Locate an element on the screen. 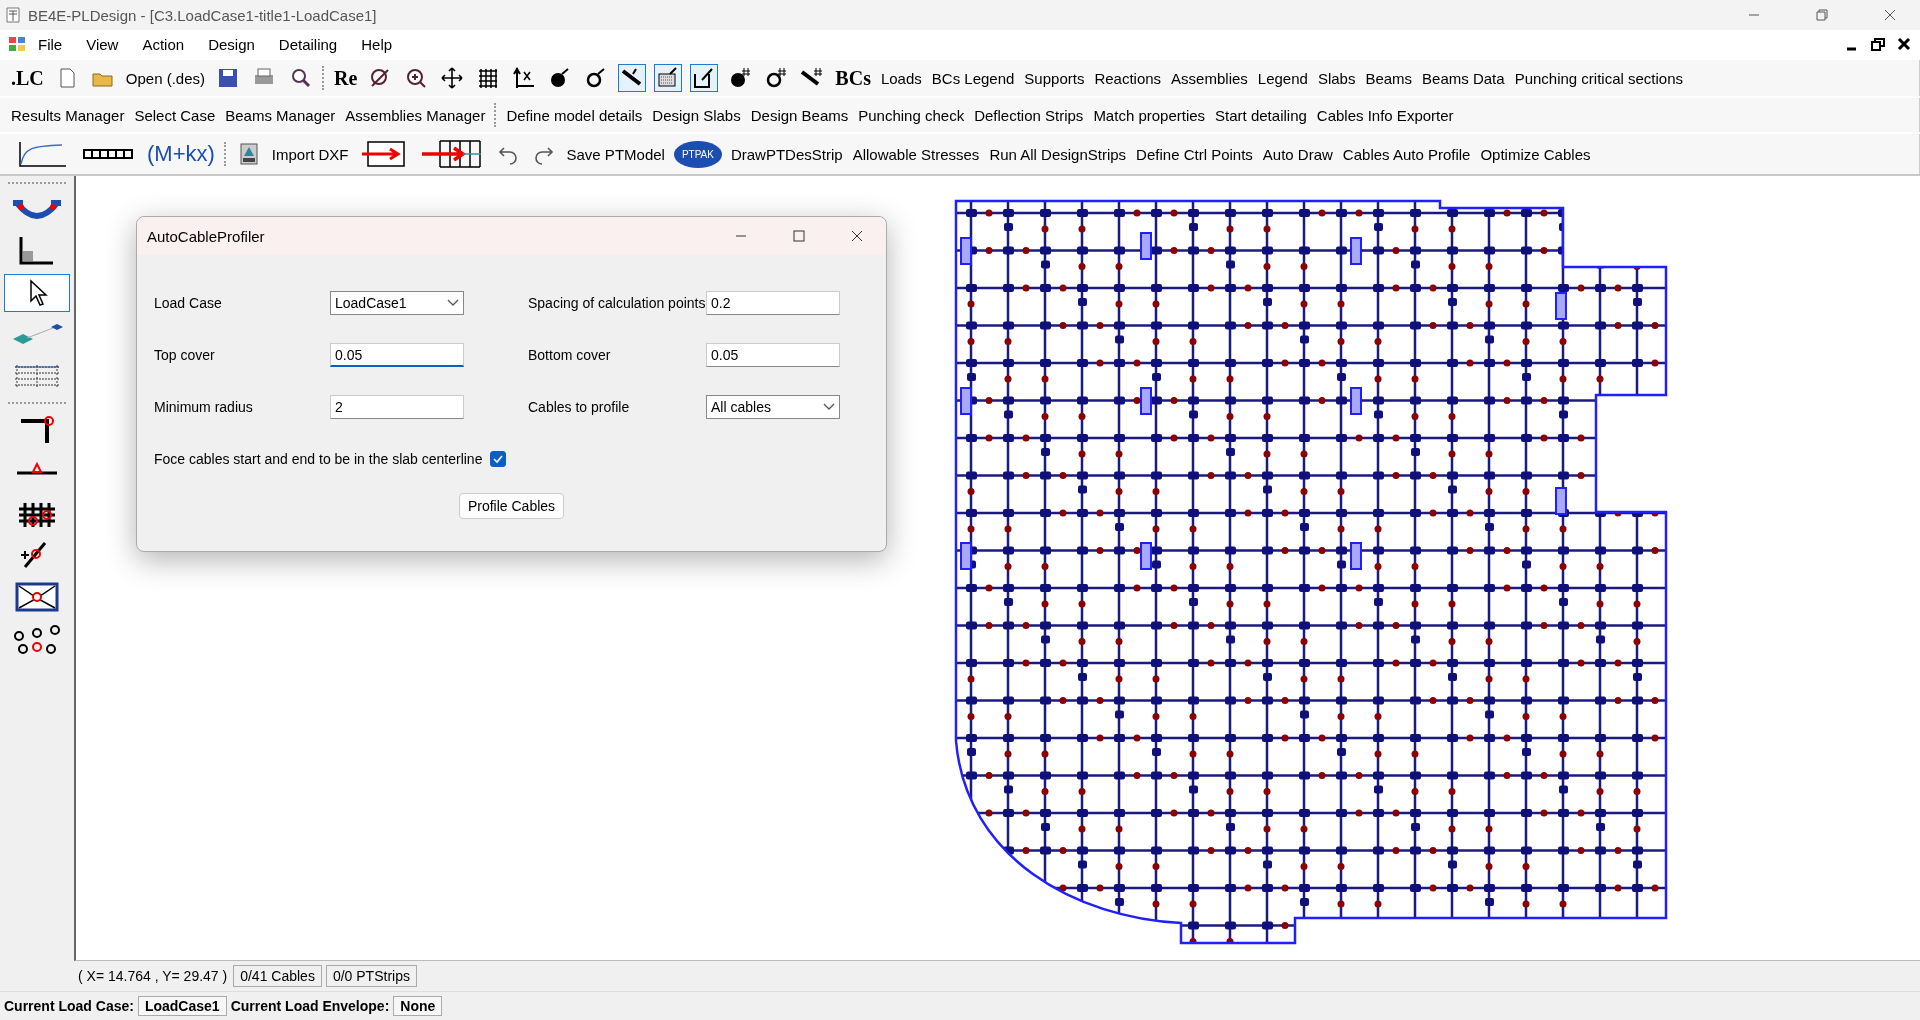  toolbar-button: Punching check is located at coordinates (911, 115).